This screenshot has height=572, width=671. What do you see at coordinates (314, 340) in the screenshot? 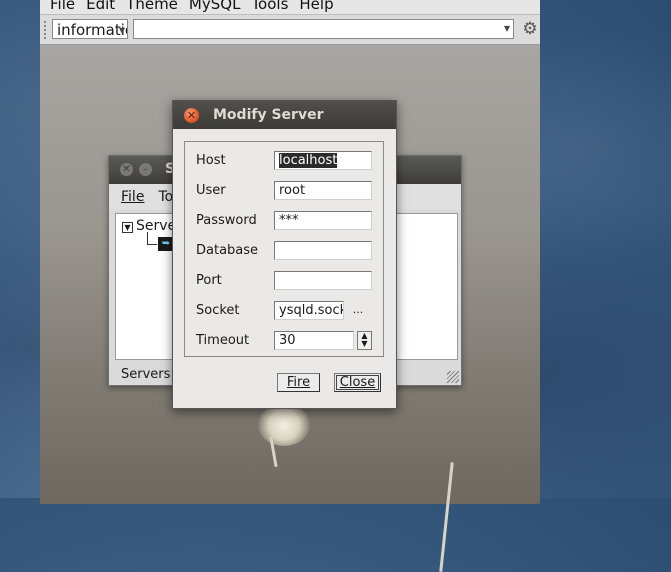
I see `timeout-field: 30` at bounding box center [314, 340].